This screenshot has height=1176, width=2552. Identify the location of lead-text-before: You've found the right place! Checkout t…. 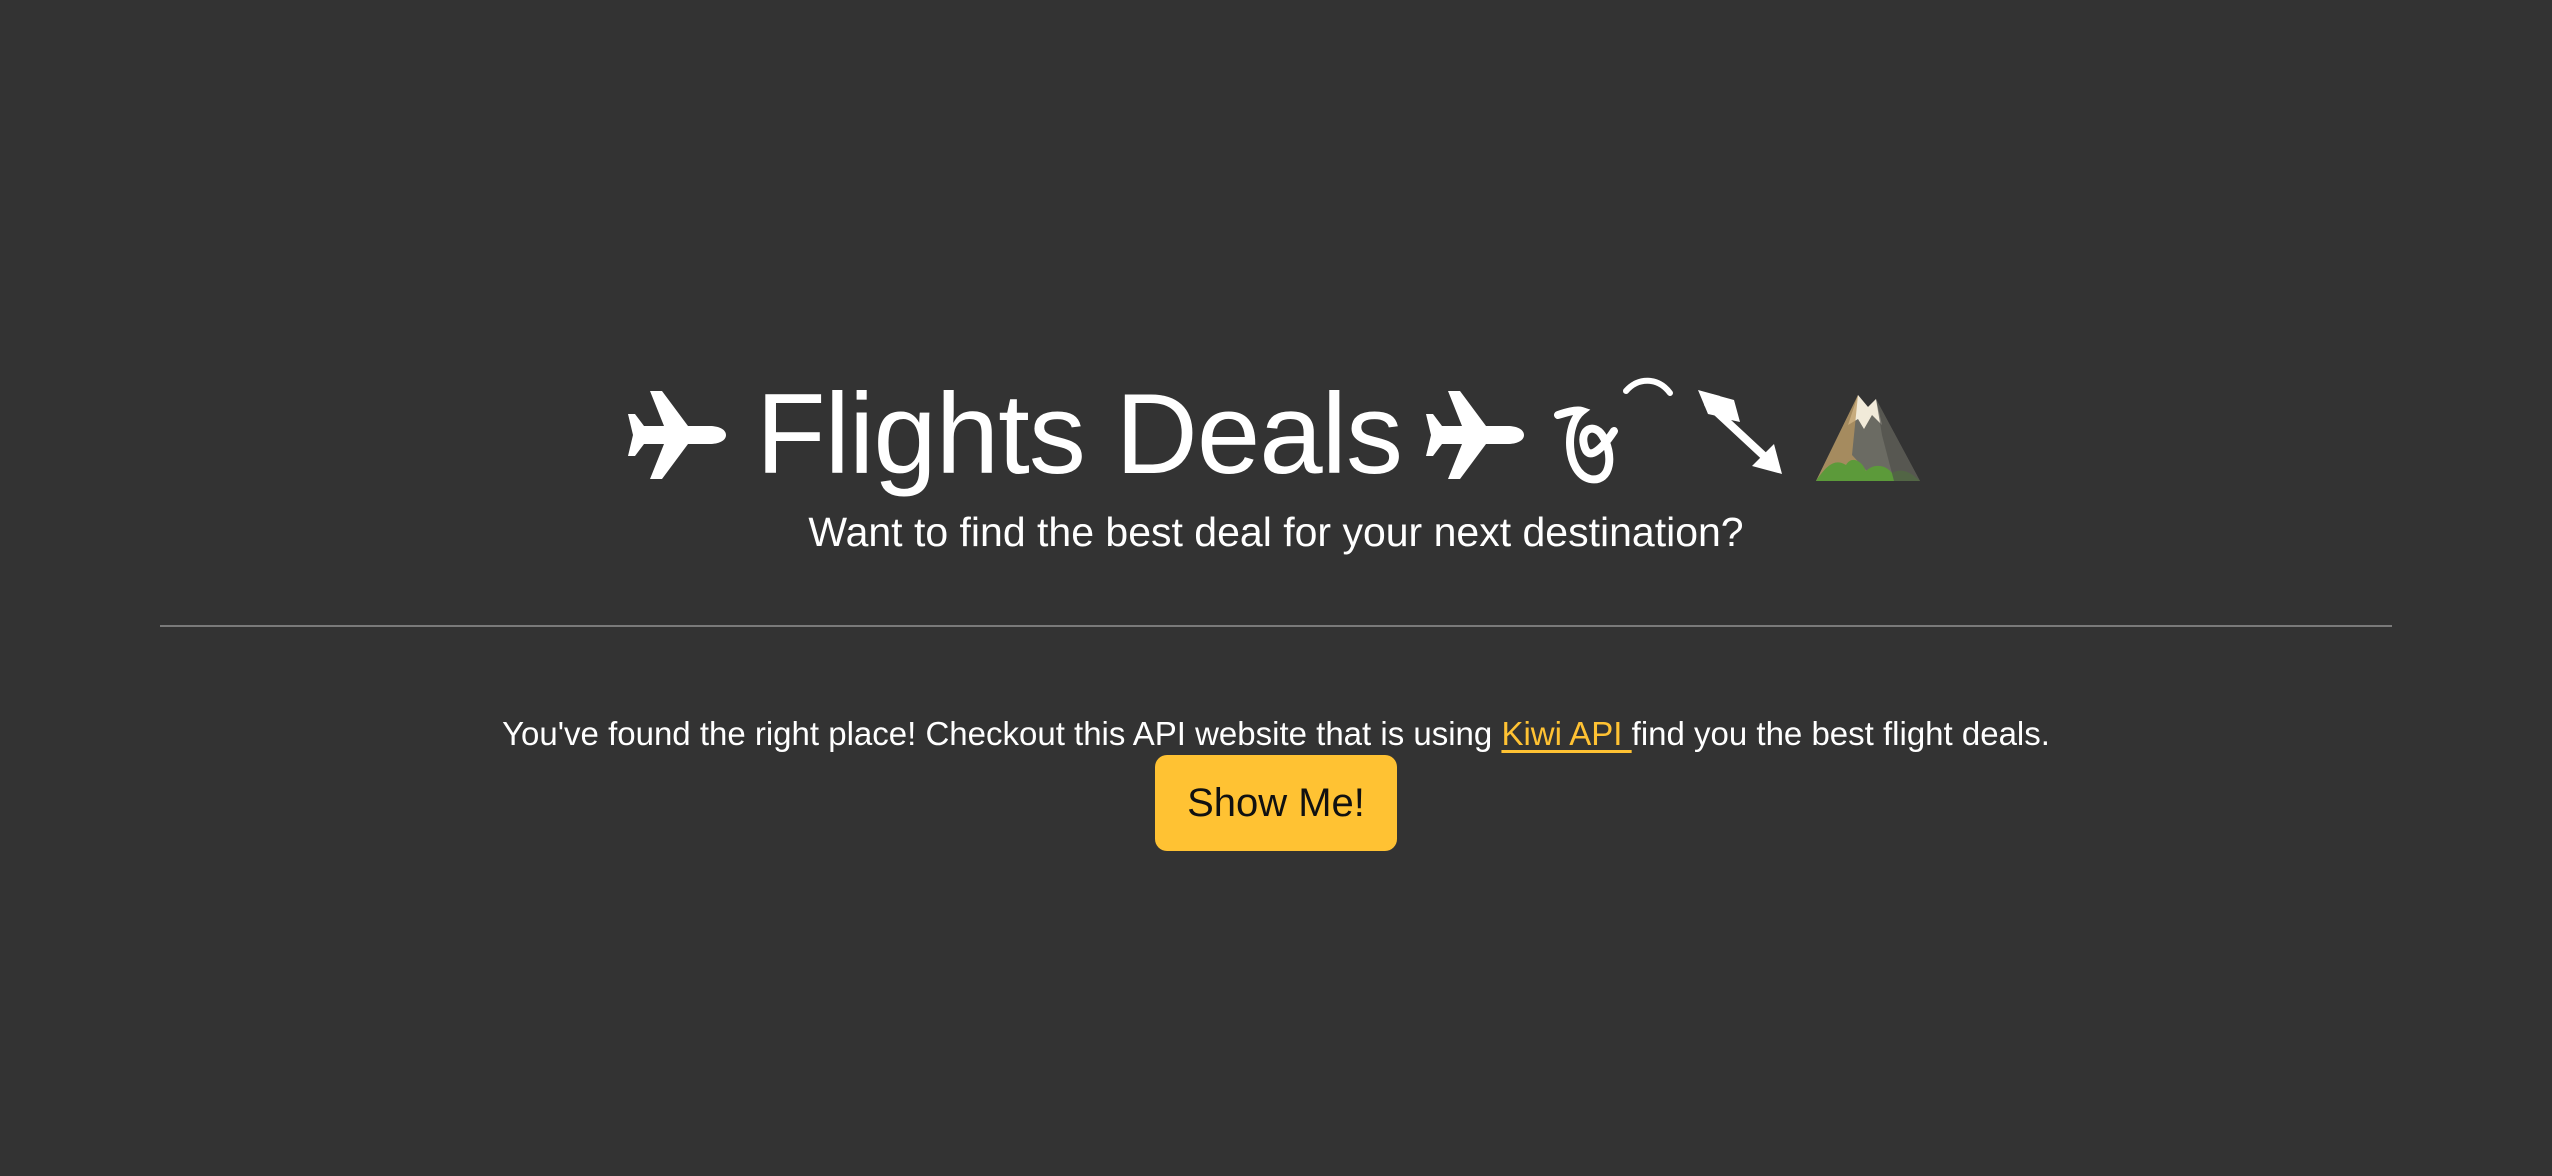
(1002, 733).